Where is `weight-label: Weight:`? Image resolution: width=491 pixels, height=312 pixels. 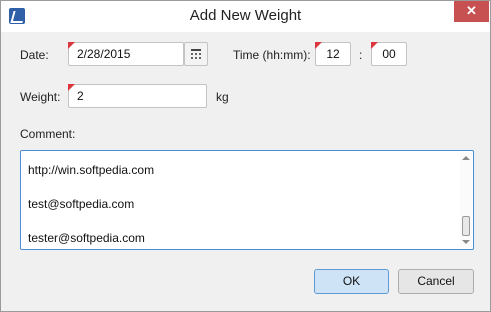
weight-label: Weight: is located at coordinates (40, 97).